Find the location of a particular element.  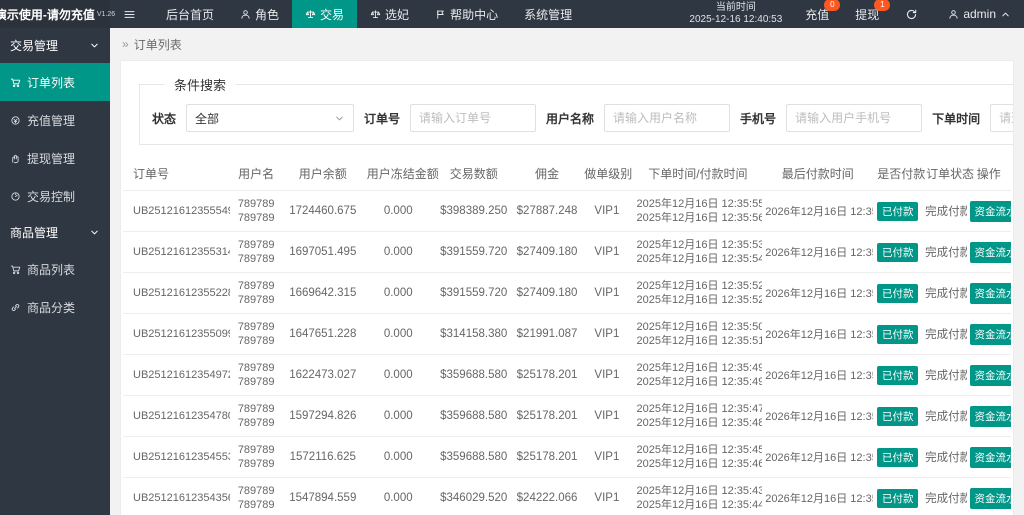

last-pay-time: 2026年12月16日 12:35:45 is located at coordinates (818, 457).